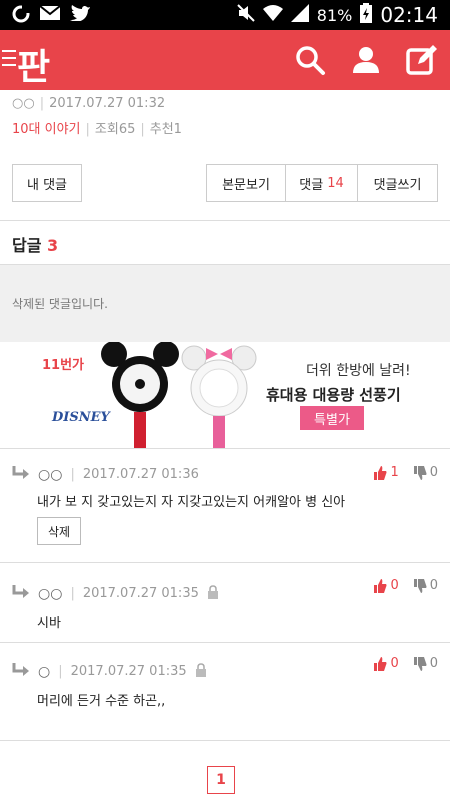 The width and height of the screenshot is (450, 800). Describe the element at coordinates (46, 129) in the screenshot. I see `post-category: 10대 이야기` at that location.